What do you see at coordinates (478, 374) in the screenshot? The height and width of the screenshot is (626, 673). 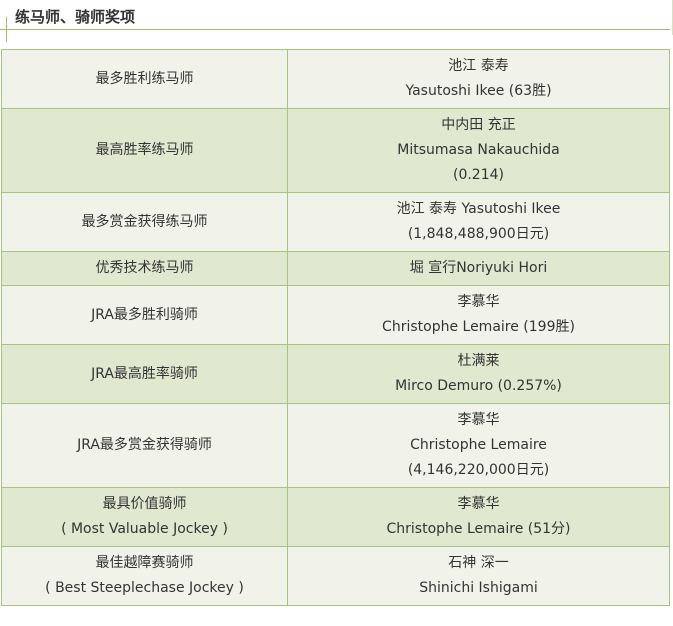 I see `winner-cell: 杜满莱 Mirco Demuro (0.257%)` at bounding box center [478, 374].